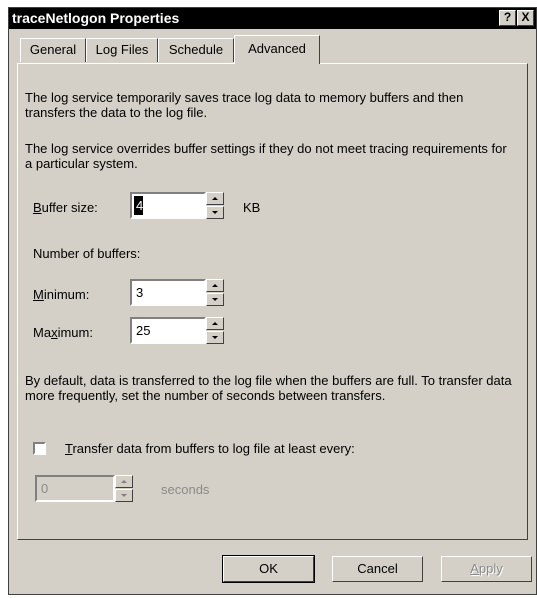 The height and width of the screenshot is (598, 537). I want to click on apply-button: Apply, so click(486, 569).